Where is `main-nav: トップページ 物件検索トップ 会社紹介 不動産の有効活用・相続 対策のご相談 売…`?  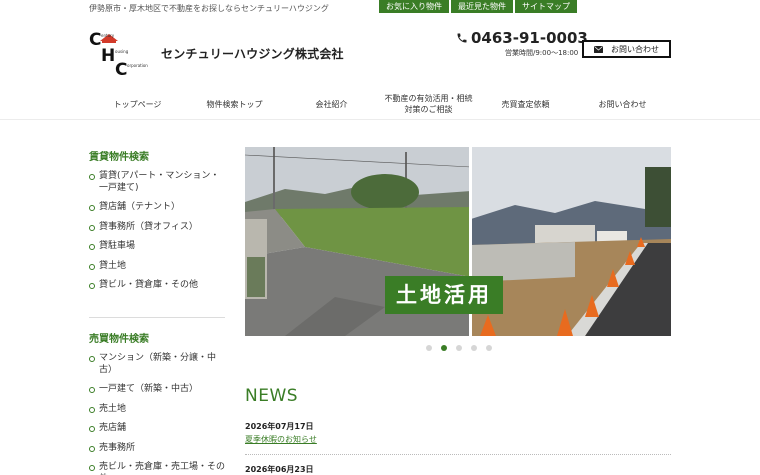
main-nav: トップページ 物件検索トップ 会社紹介 不動産の有効活用・相続 対策のご相談 売… is located at coordinates (380, 104).